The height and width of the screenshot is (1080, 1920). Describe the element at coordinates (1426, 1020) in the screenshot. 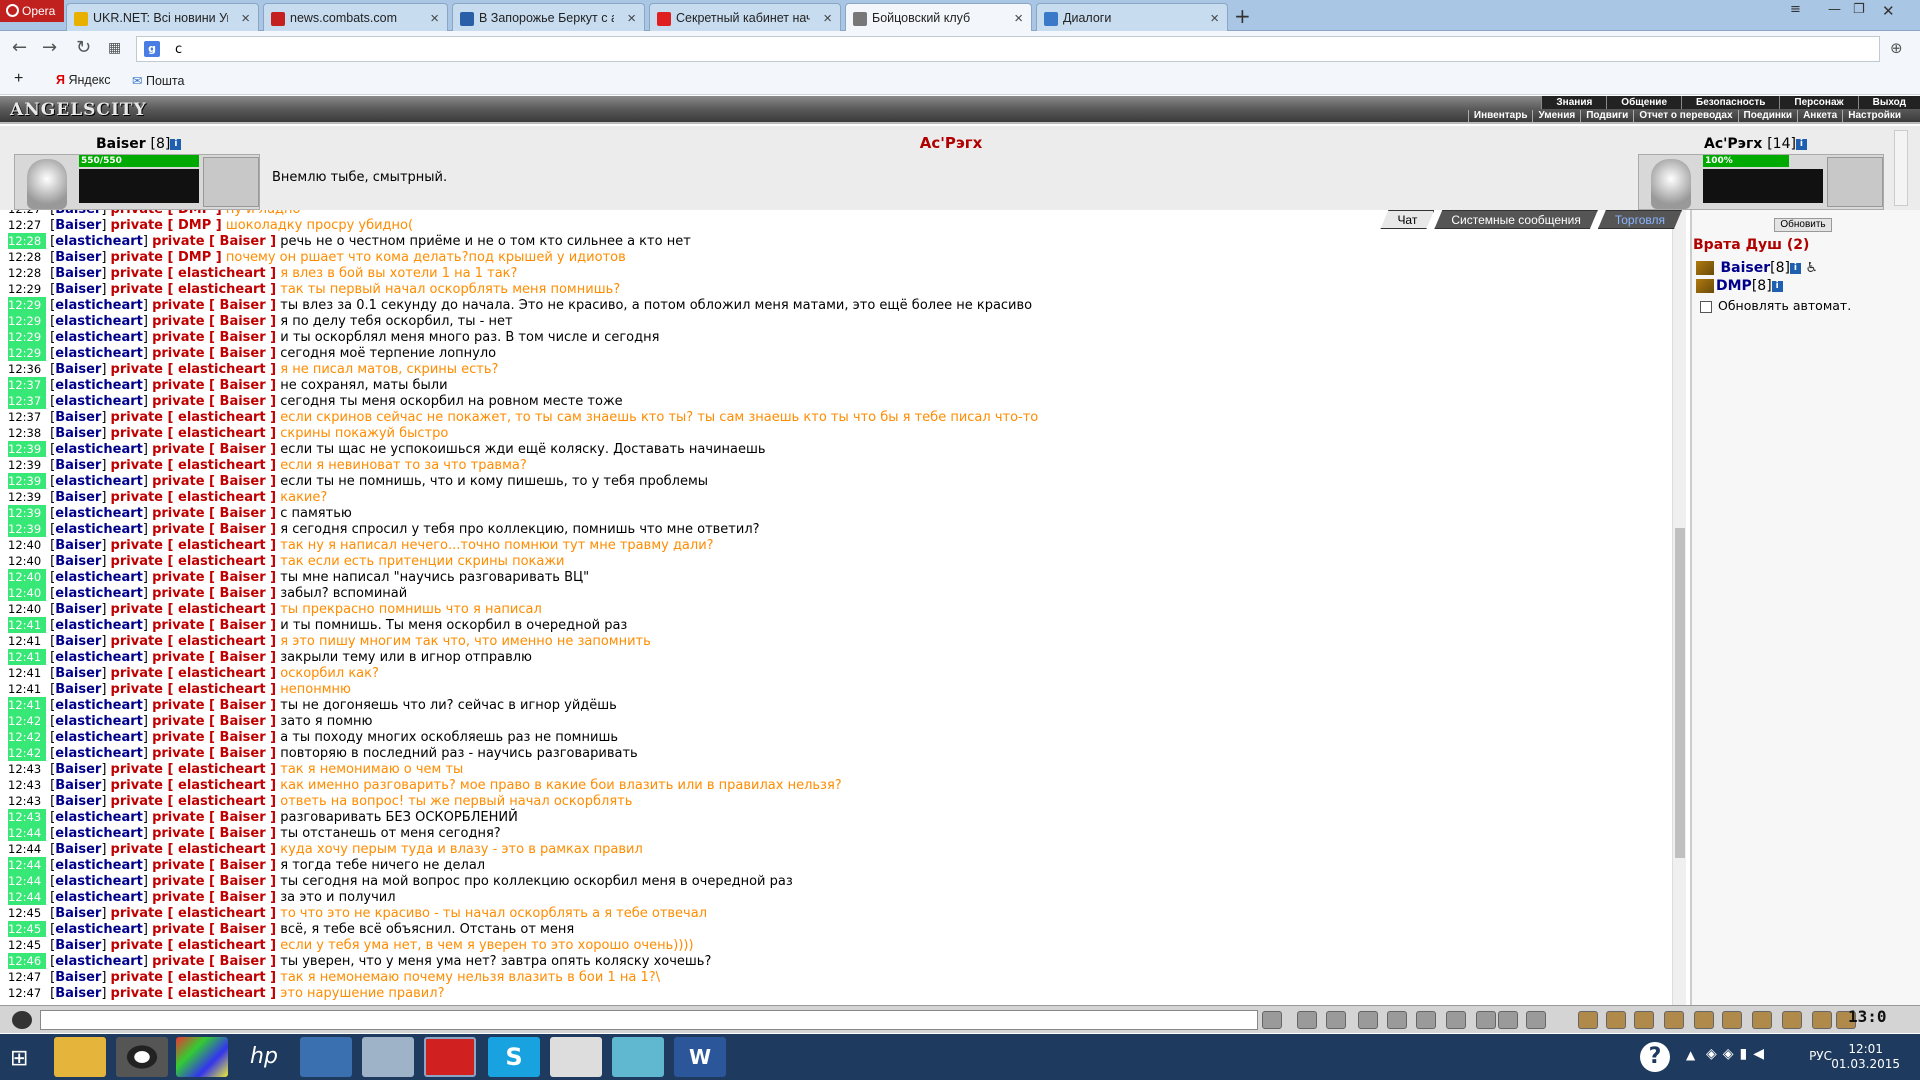

I see `translit-icon` at that location.